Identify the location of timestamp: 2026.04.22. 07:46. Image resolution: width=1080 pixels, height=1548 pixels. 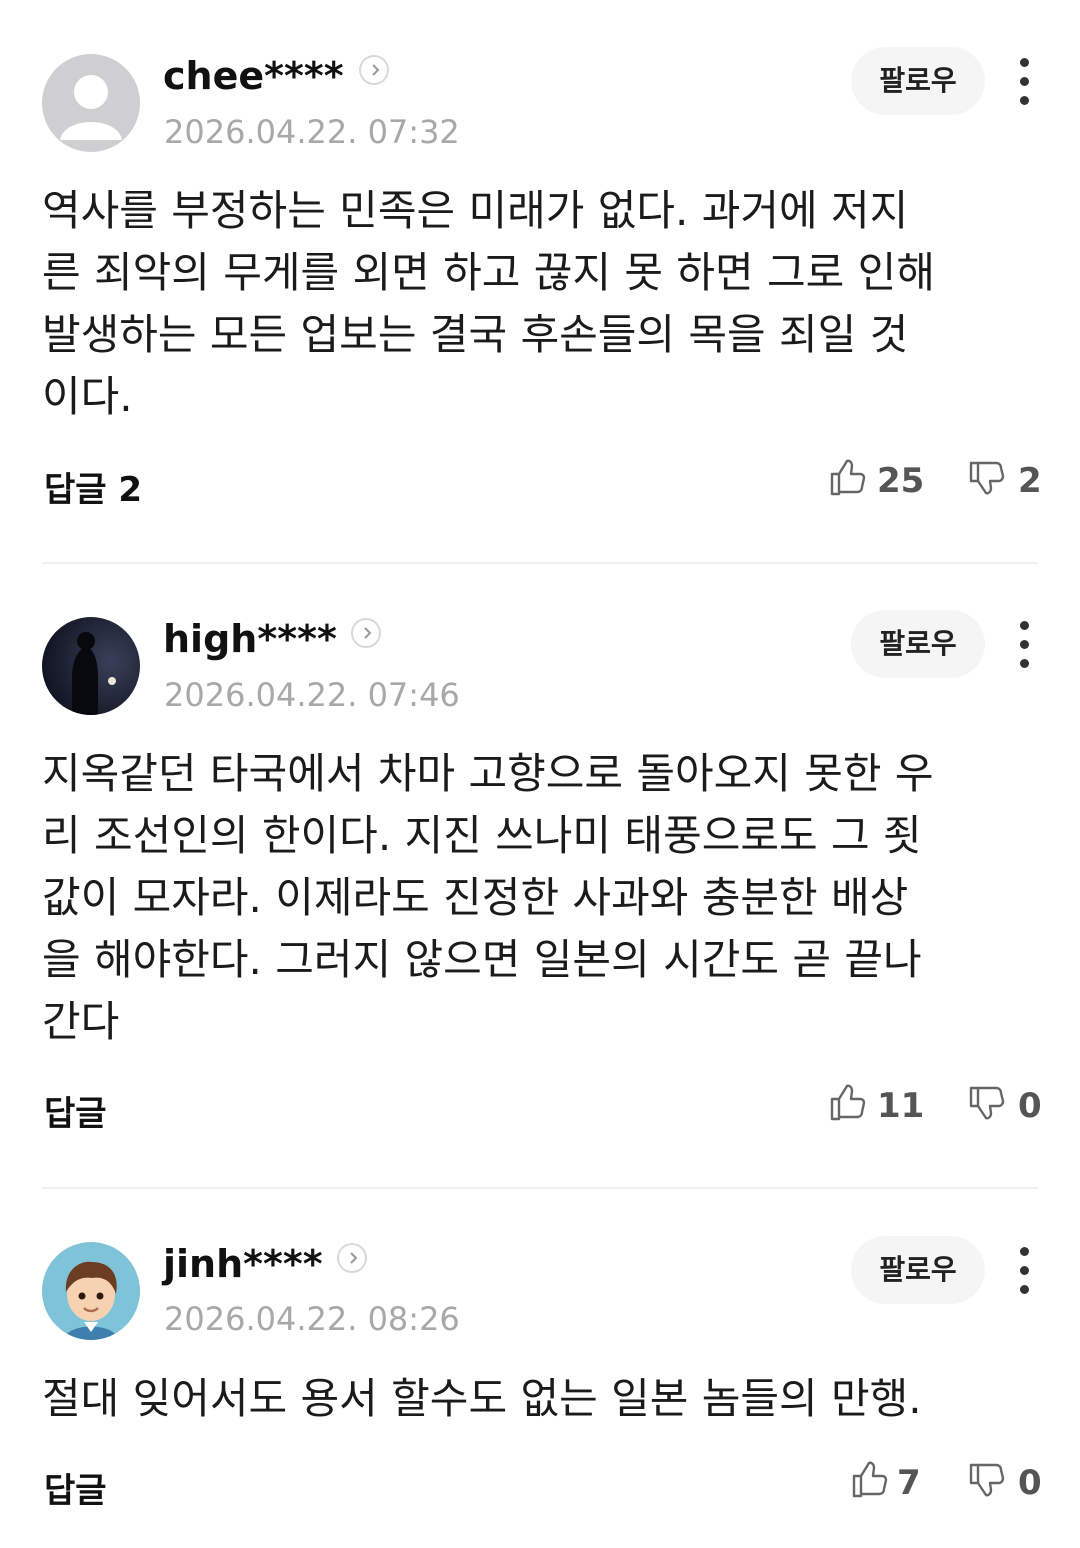
(312, 695).